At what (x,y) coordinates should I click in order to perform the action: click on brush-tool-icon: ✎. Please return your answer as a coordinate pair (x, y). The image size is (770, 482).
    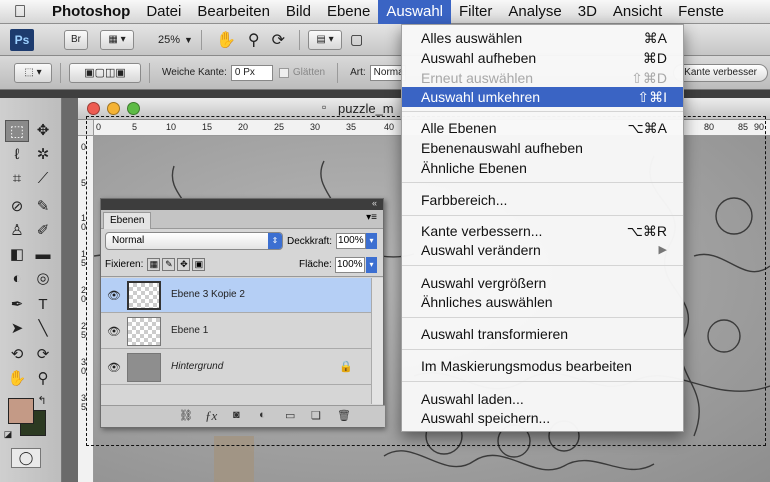
    Looking at the image, I should click on (43, 207).